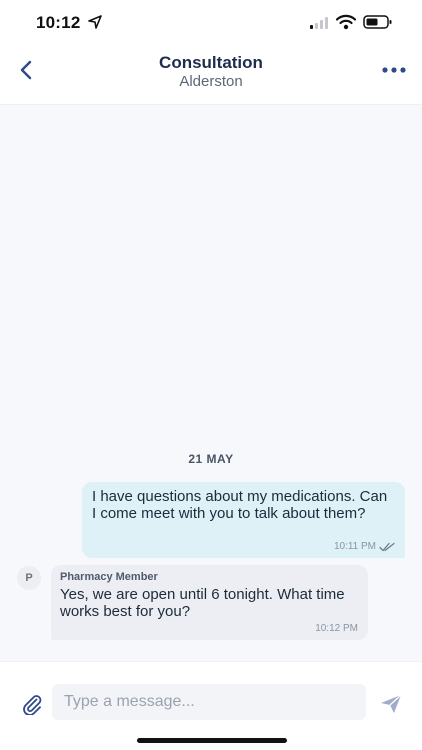  I want to click on home-indicator, so click(212, 740).